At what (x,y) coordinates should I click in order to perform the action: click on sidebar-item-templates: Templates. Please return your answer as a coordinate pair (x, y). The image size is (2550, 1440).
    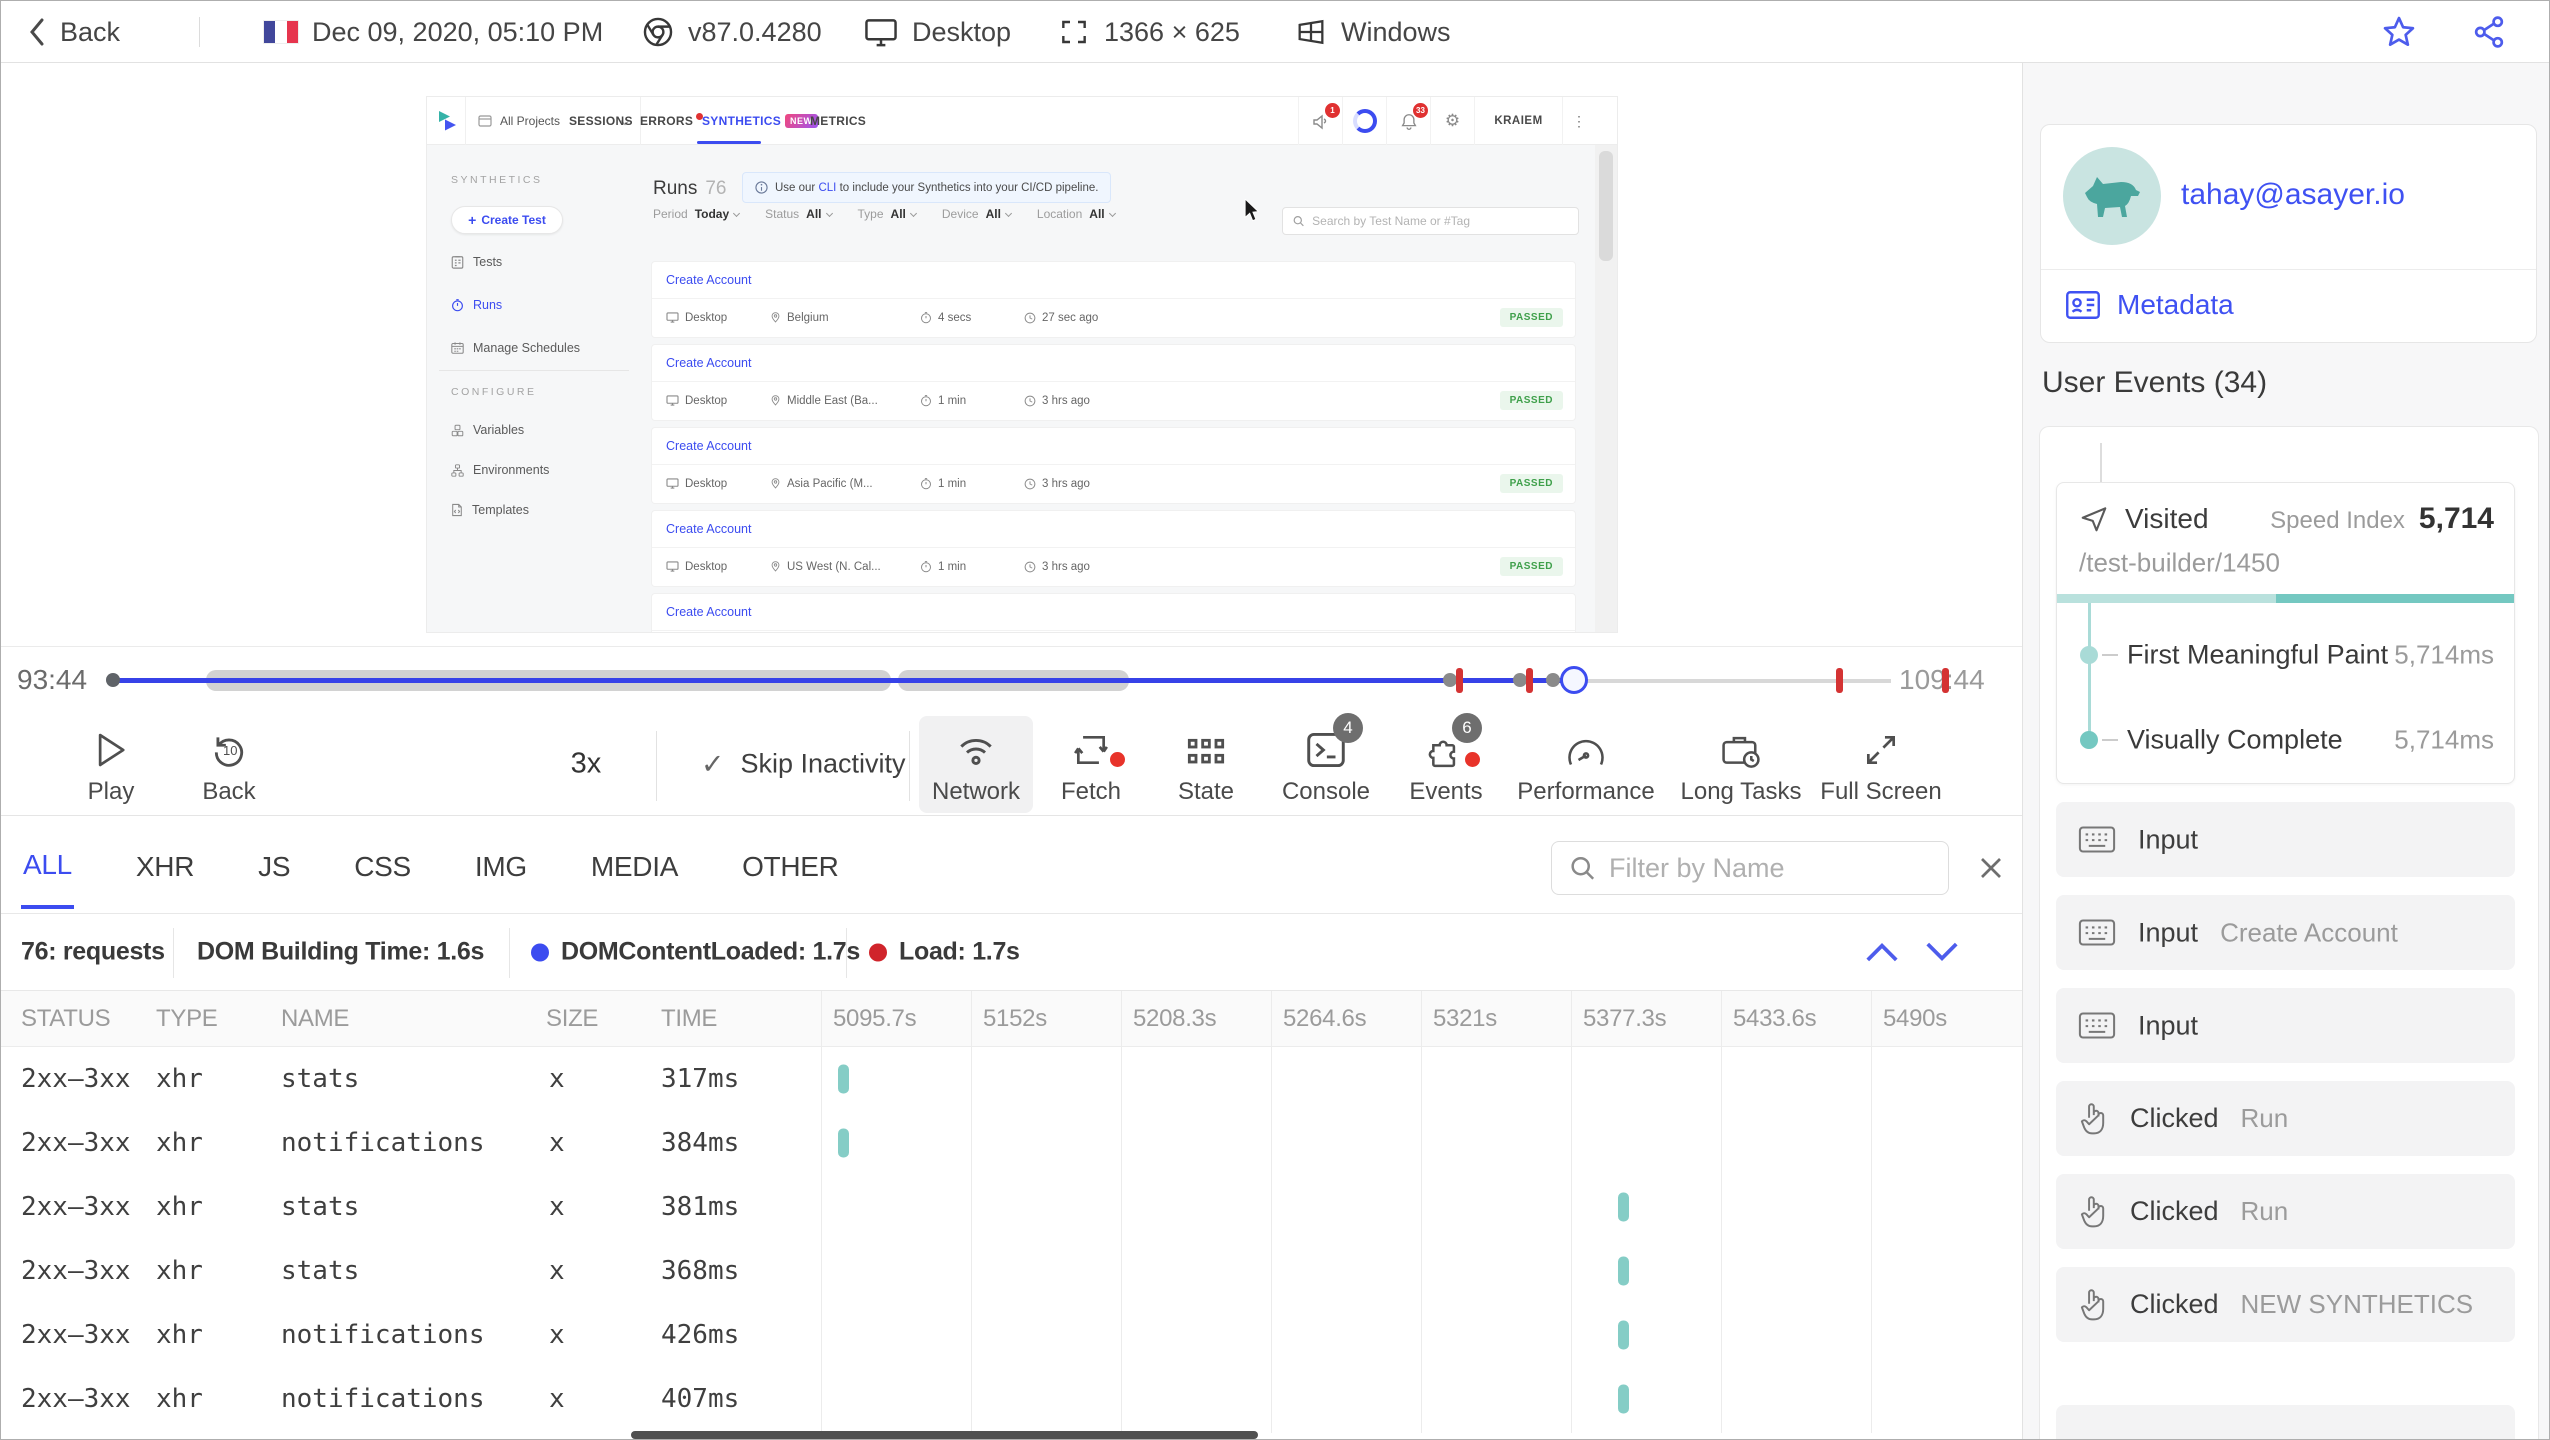
    Looking at the image, I should click on (490, 510).